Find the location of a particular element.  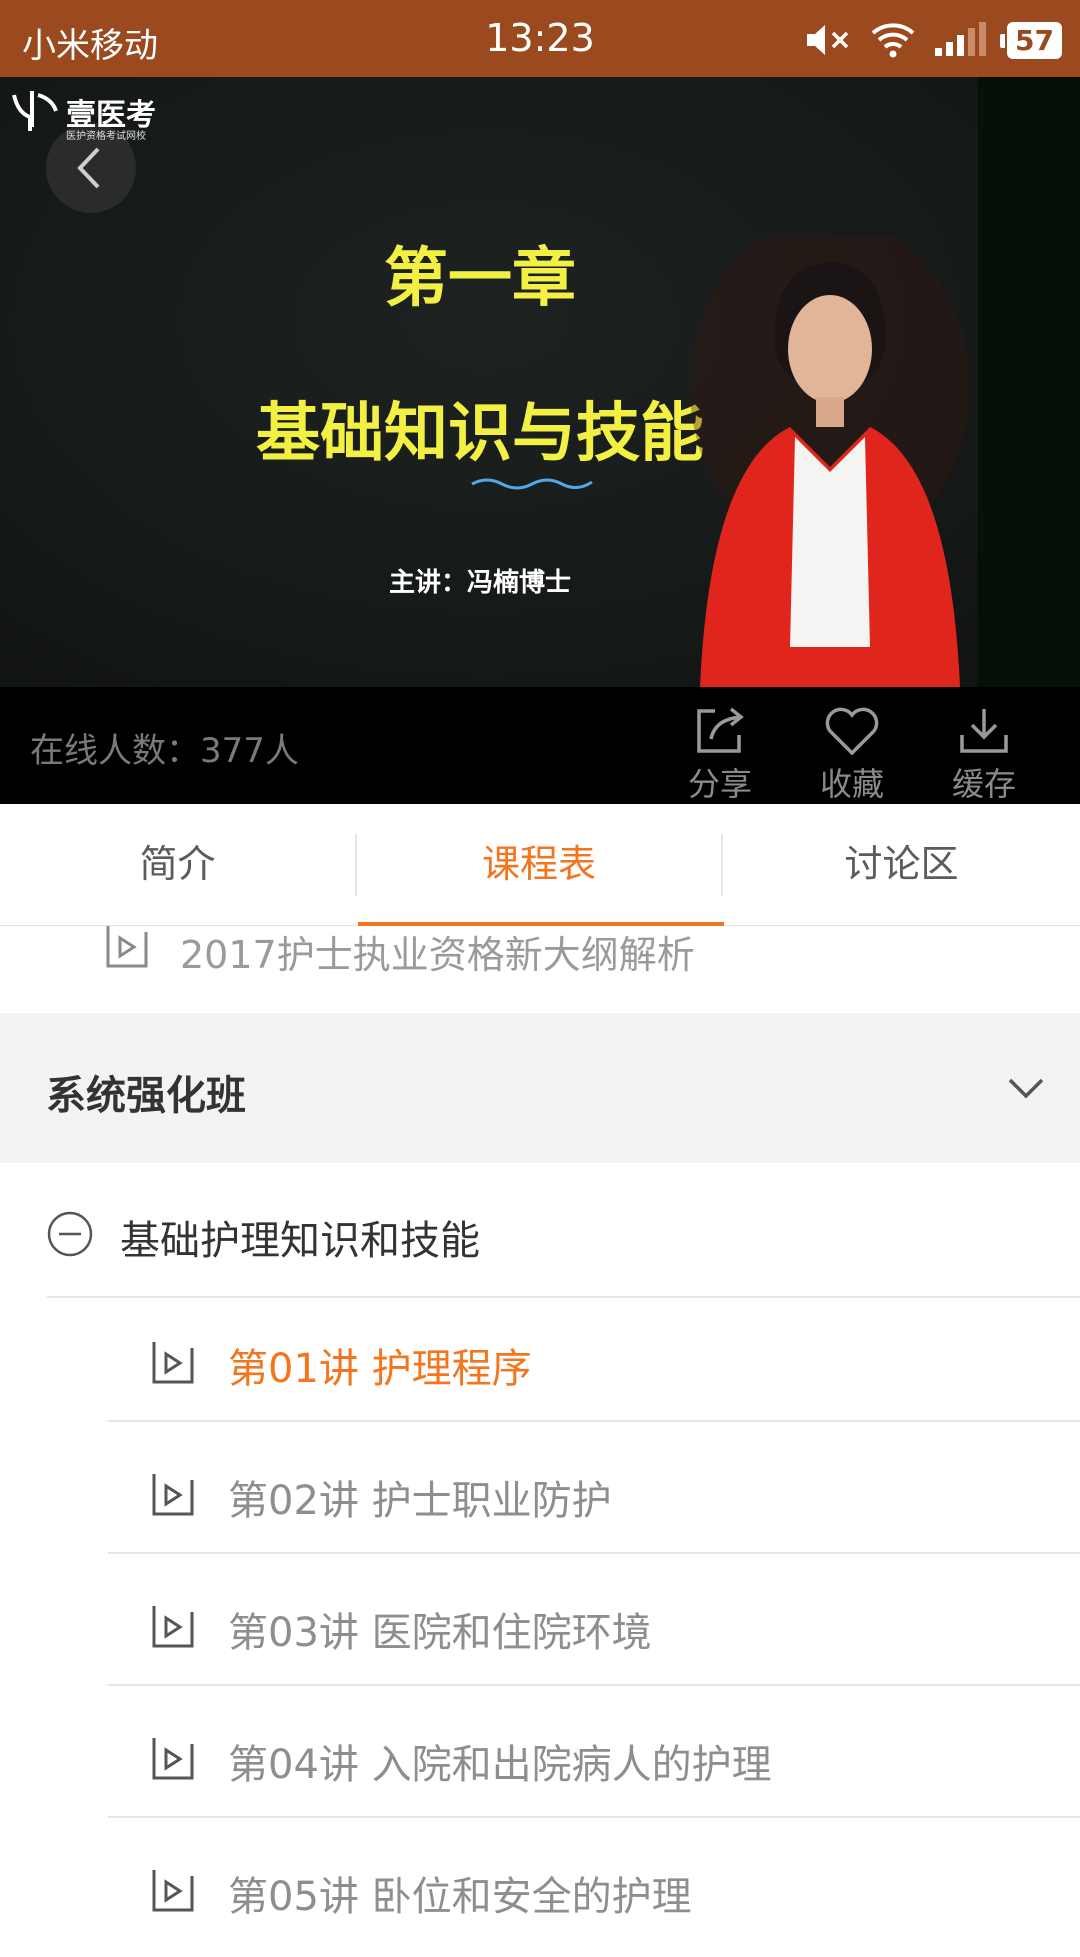

presenter-figure is located at coordinates (830, 462).